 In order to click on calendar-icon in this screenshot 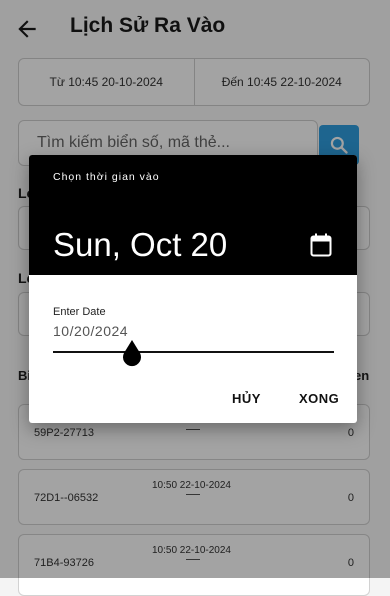, I will do `click(321, 245)`.